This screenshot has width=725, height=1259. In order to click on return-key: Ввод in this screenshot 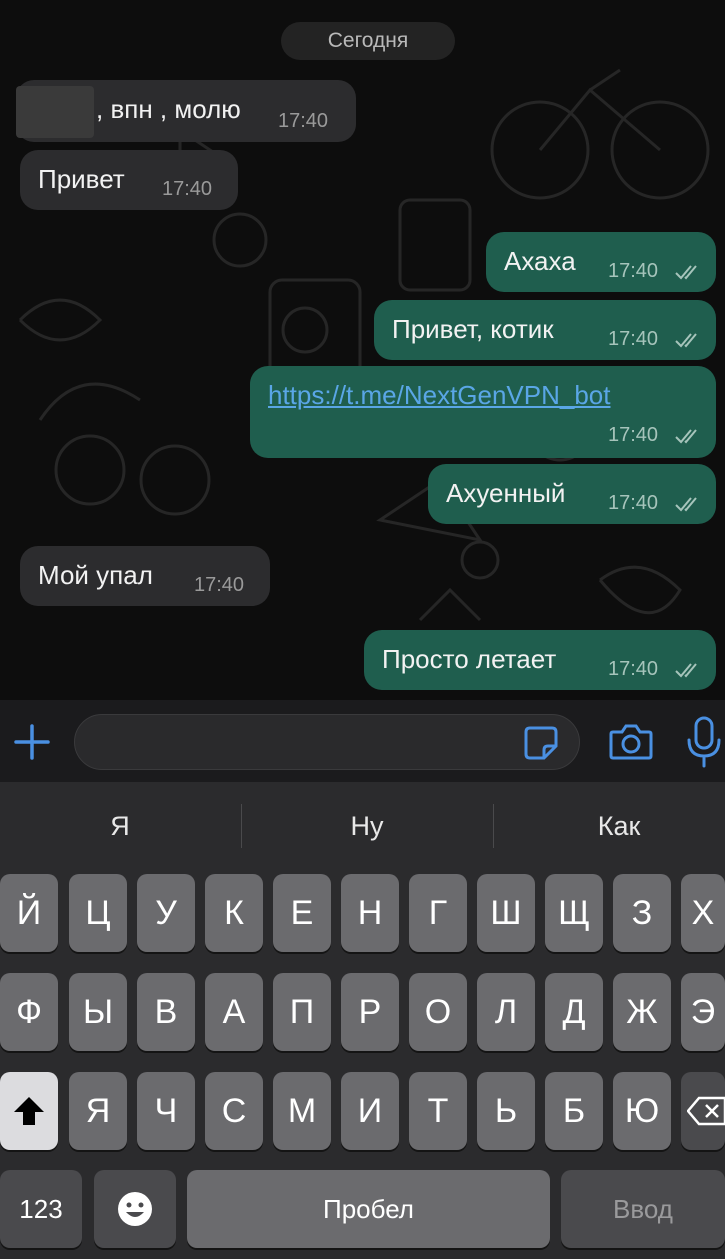, I will do `click(643, 1209)`.